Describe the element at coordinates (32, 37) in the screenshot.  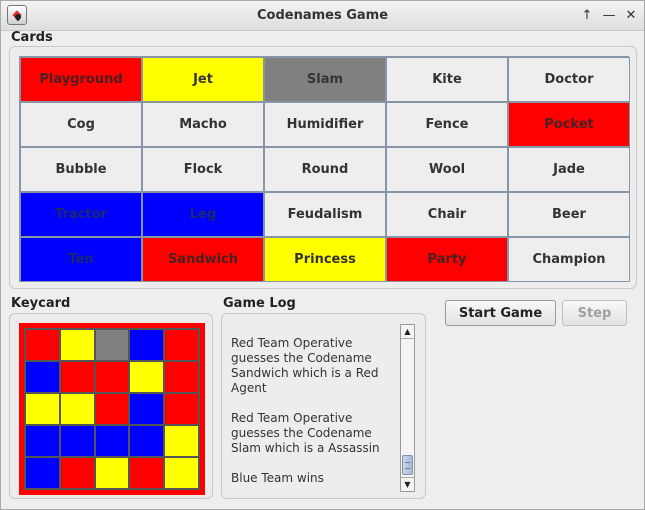
I see `cards-label: Cards` at that location.